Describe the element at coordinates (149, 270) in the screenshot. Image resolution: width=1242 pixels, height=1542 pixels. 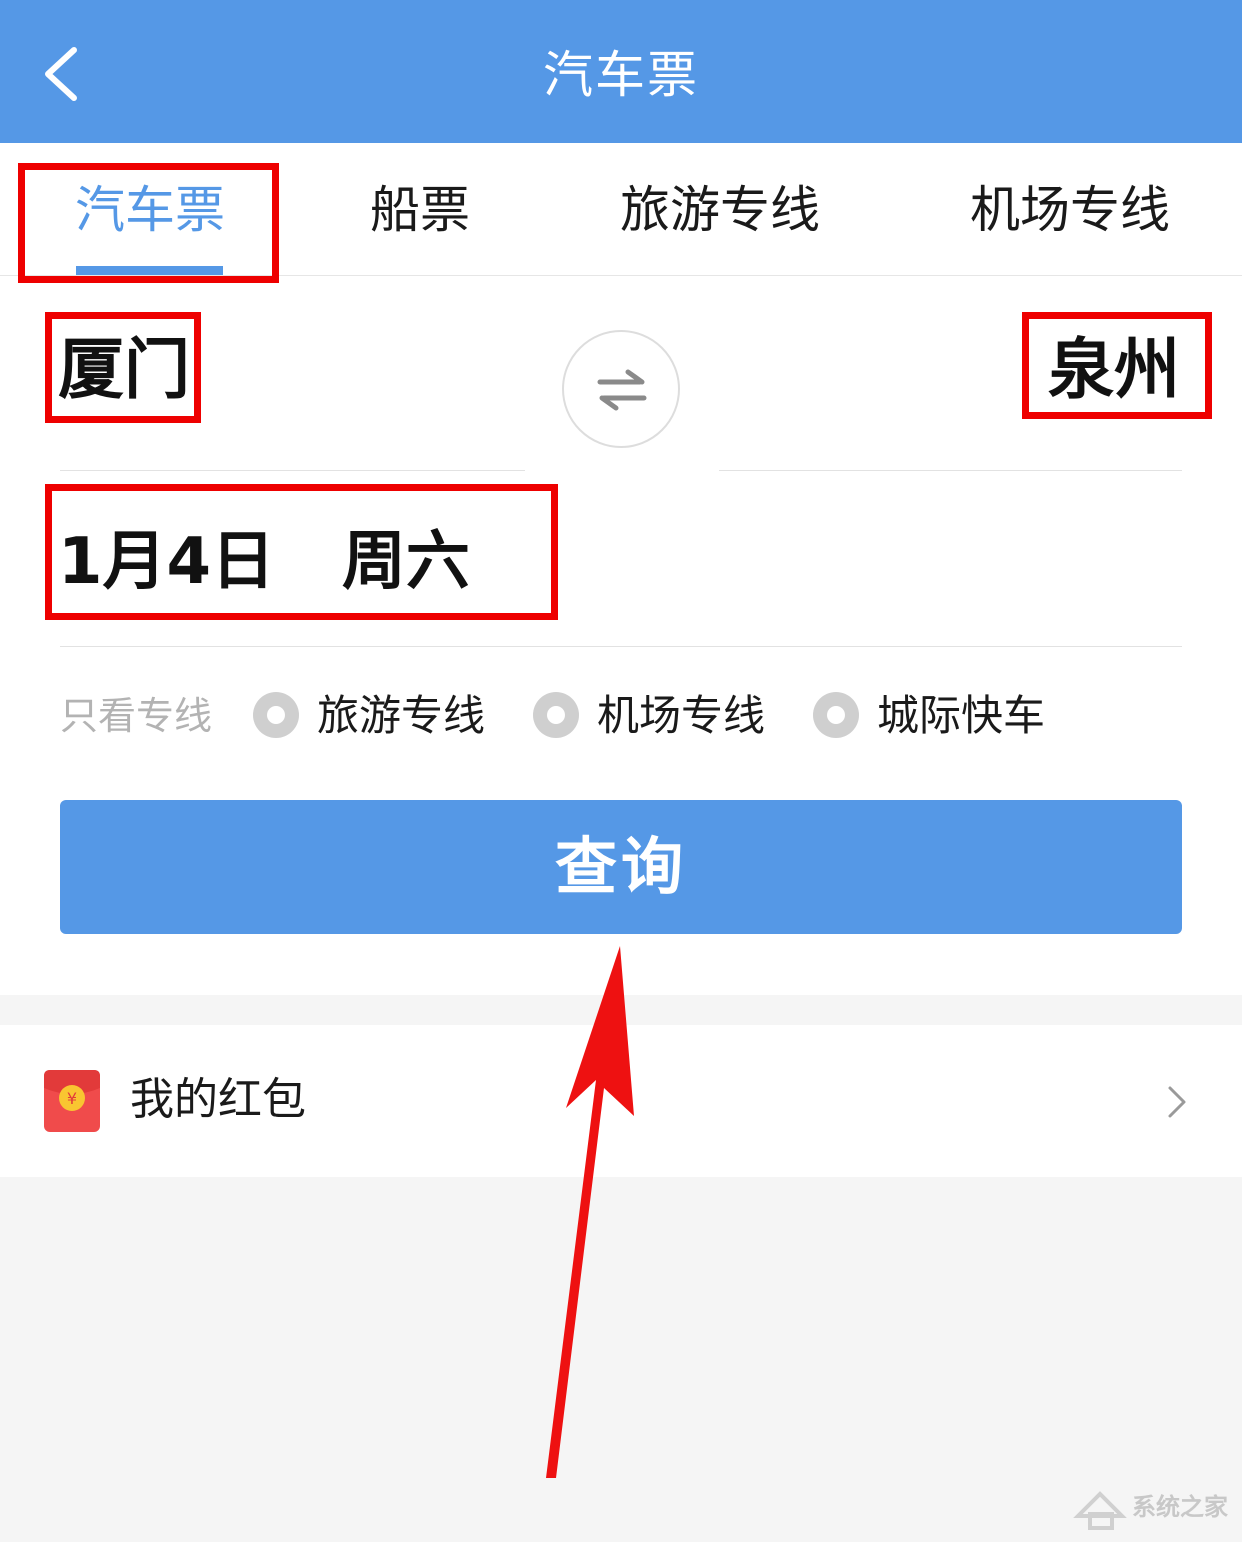
I see `active-tab-indicator` at that location.